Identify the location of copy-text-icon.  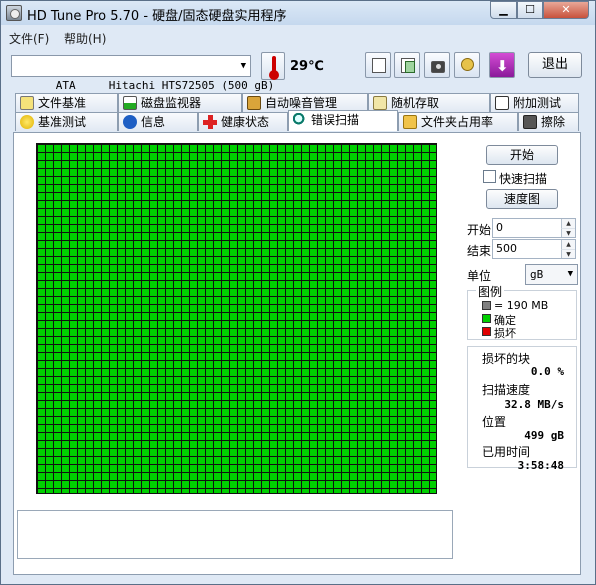
(379, 65).